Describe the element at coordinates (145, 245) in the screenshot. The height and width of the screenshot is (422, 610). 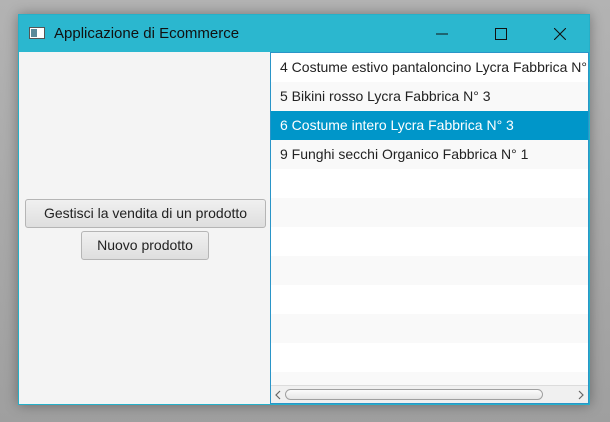
I see `new-product-button: Nuovo prodotto` at that location.